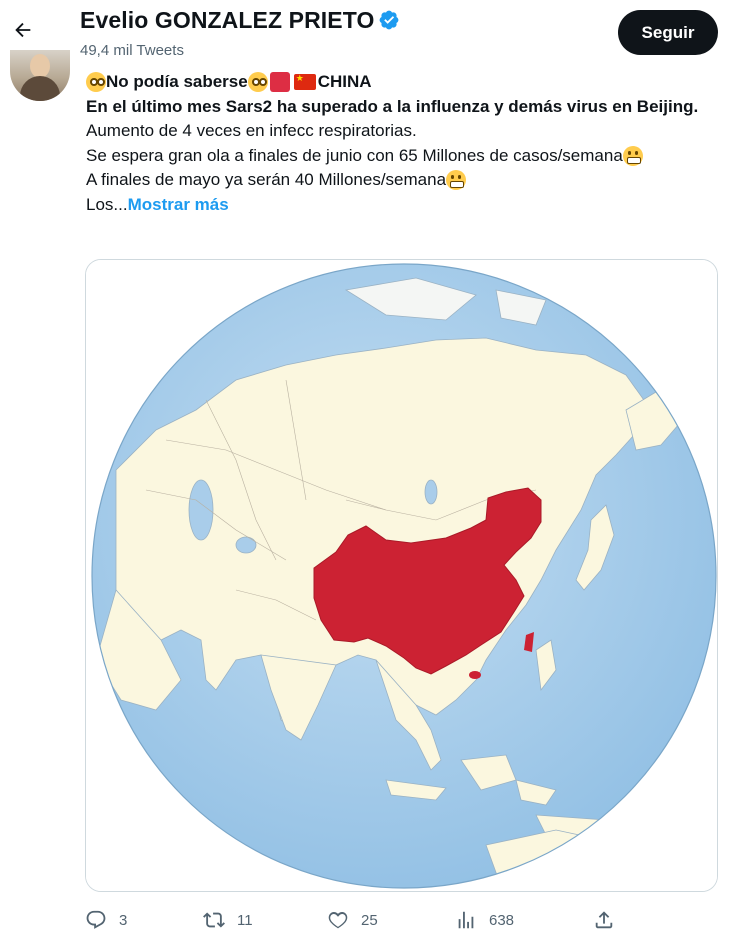 The height and width of the screenshot is (940, 738). I want to click on tweet-line-6: Los... Mostrar más, so click(406, 205).